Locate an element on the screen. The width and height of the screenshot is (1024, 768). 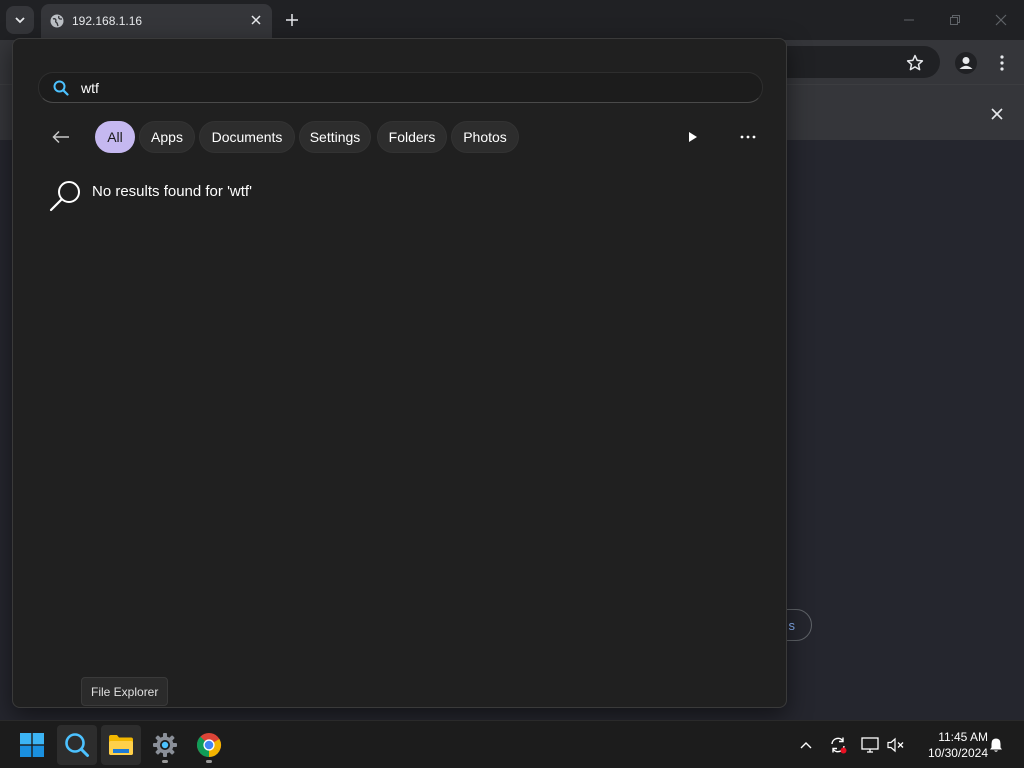
sync-tray-button is located at coordinates (838, 745).